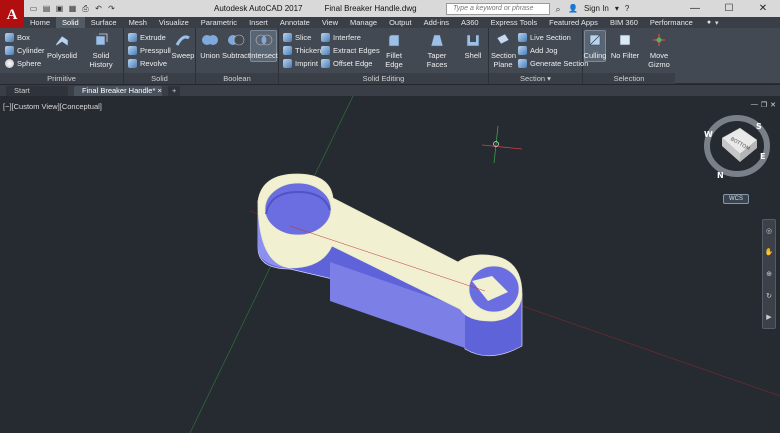  I want to click on intersect-label: Intersect, so click(263, 55).